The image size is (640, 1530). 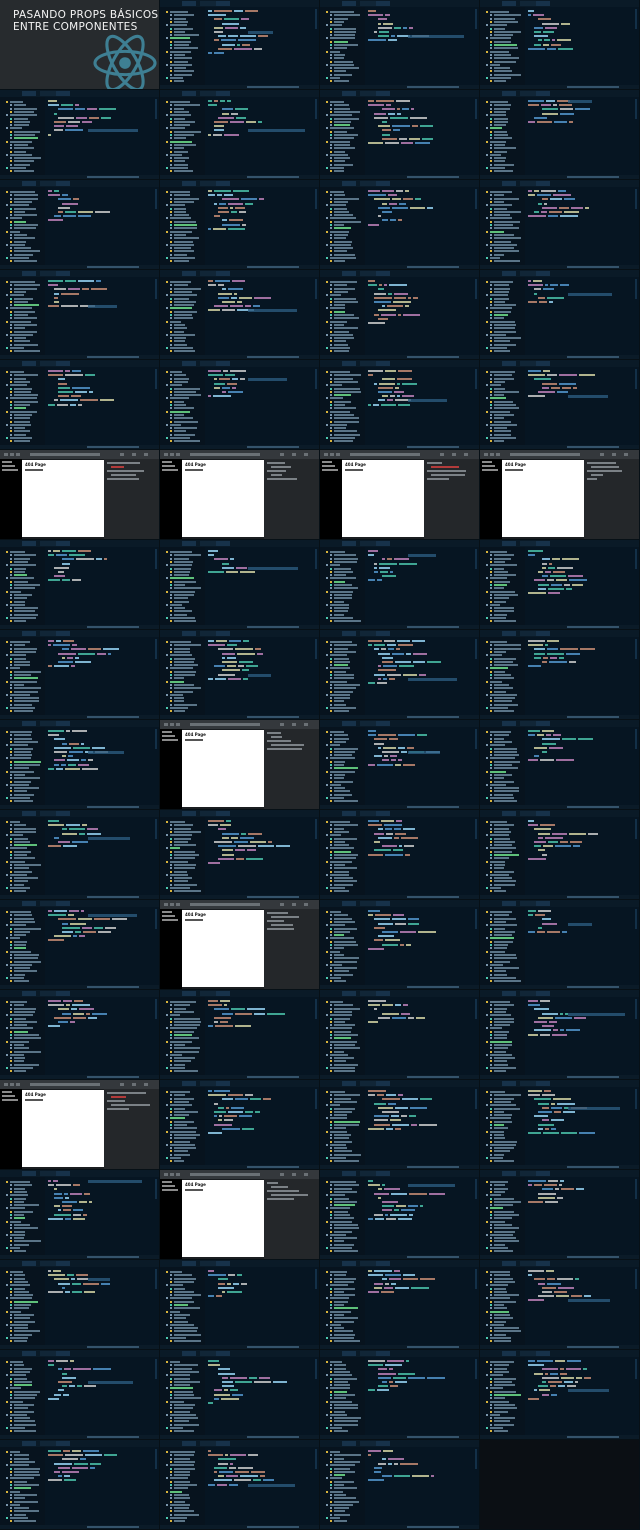 What do you see at coordinates (79, 183) in the screenshot?
I see `editor-tab-bar` at bounding box center [79, 183].